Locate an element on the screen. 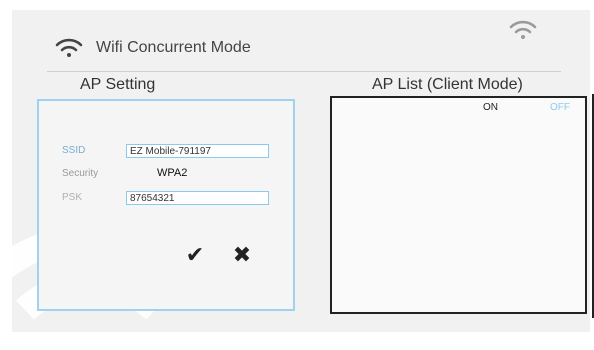 The height and width of the screenshot is (350, 594). wifi-icon is located at coordinates (69, 47).